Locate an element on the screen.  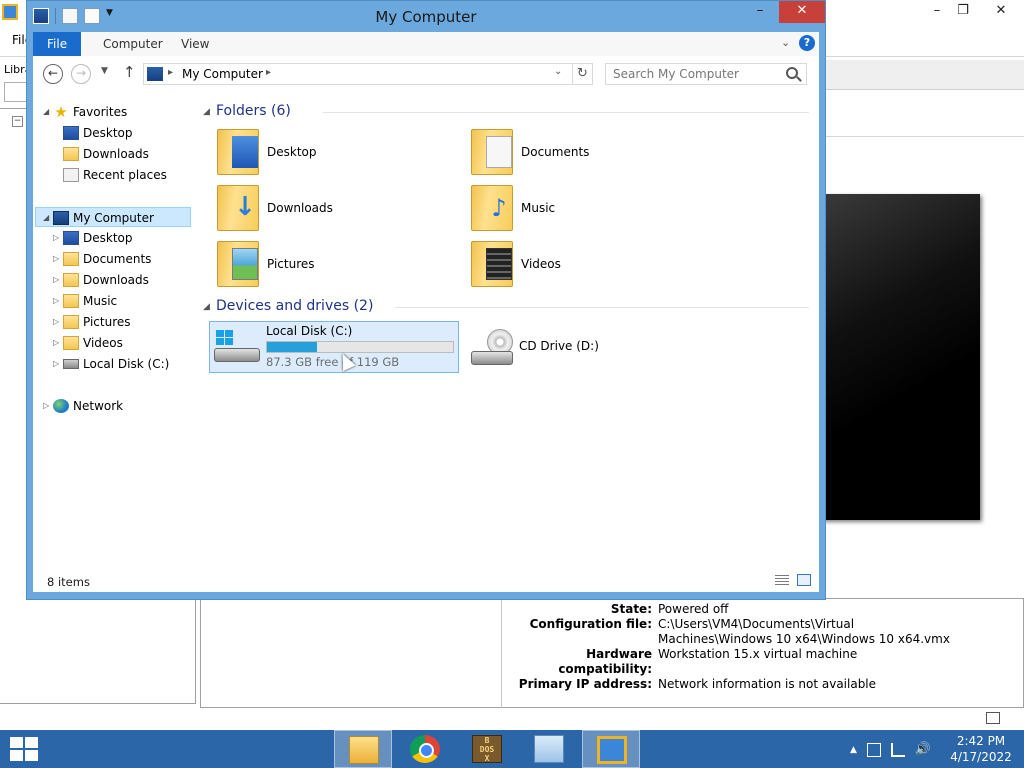
drive-tile-cd: CD Drive (D:) is located at coordinates (588, 347).